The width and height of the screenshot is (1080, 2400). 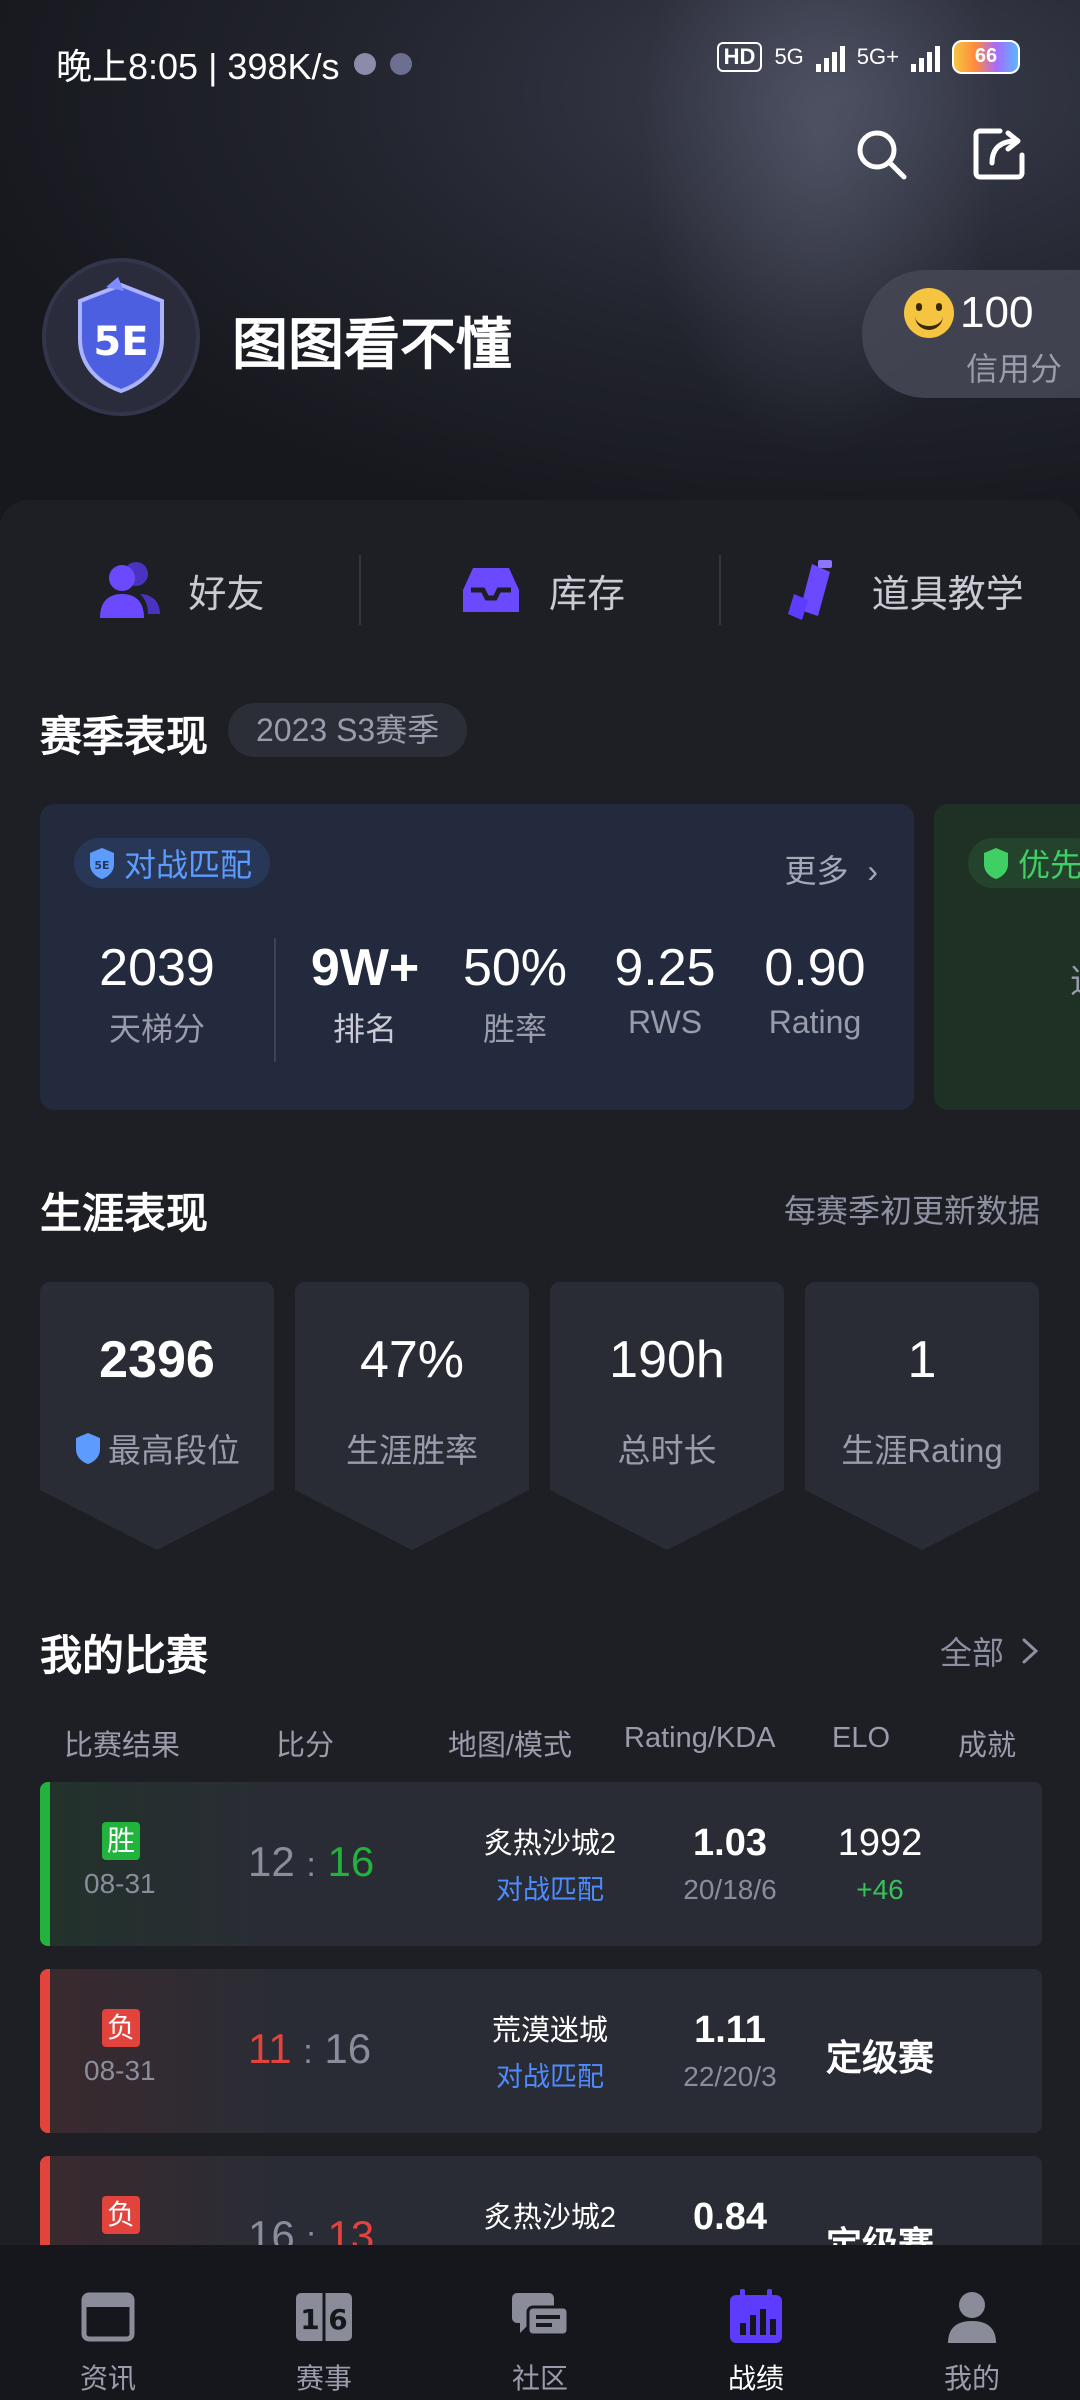 What do you see at coordinates (174, 1450) in the screenshot?
I see `stat-label: 最高段位` at bounding box center [174, 1450].